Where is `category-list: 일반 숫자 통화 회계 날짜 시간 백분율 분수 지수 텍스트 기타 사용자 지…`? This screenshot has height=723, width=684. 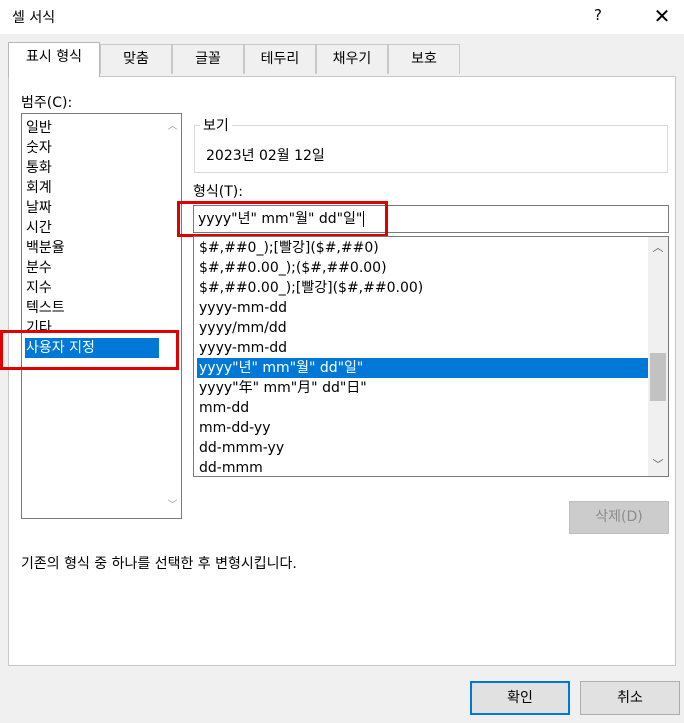
category-list: 일반 숫자 통화 회계 날짜 시간 백분율 분수 지수 텍스트 기타 사용자 지… is located at coordinates (101, 316).